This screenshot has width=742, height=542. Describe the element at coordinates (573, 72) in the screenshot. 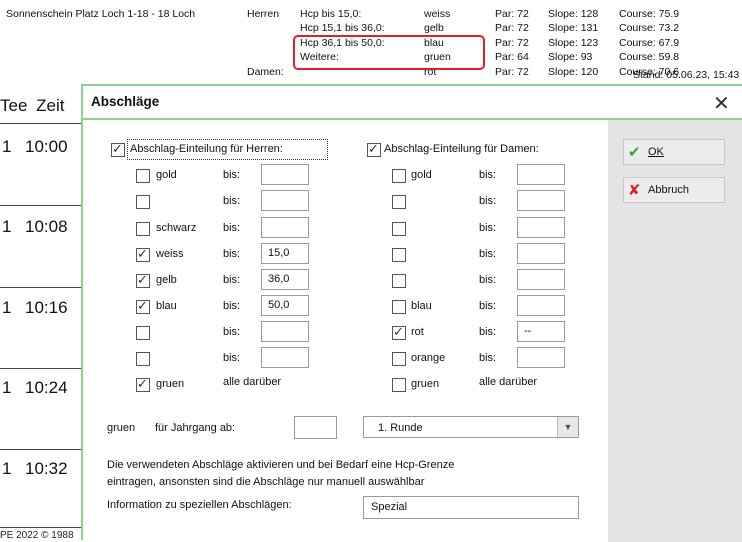

I see `tee-slope: Slope: 120` at that location.